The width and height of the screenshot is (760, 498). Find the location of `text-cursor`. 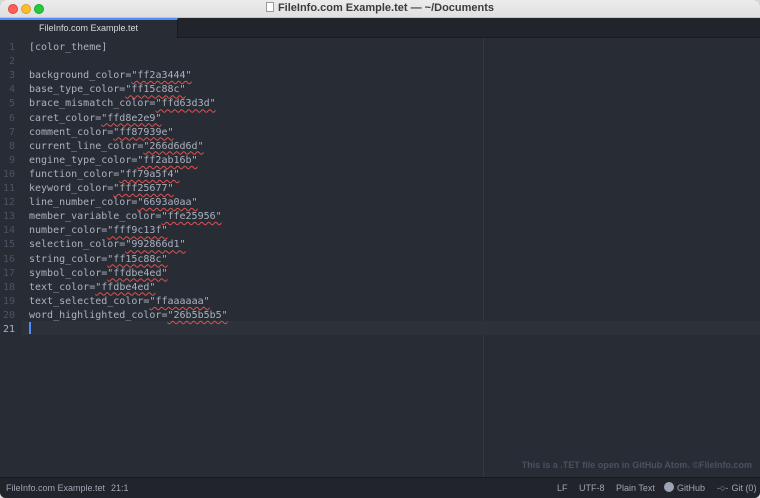

text-cursor is located at coordinates (30, 328).